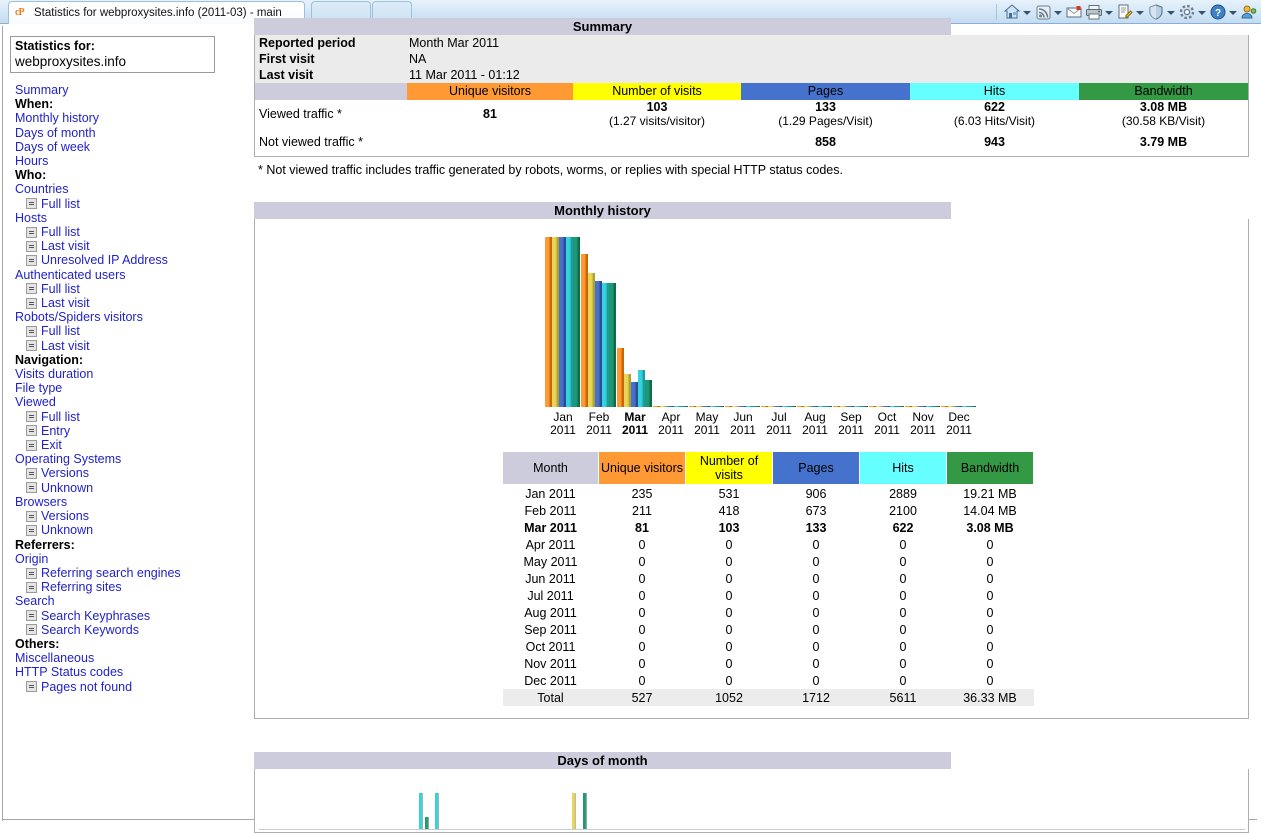 This screenshot has width=1261, height=833. Describe the element at coordinates (421, 811) in the screenshot. I see `chart-bar` at that location.